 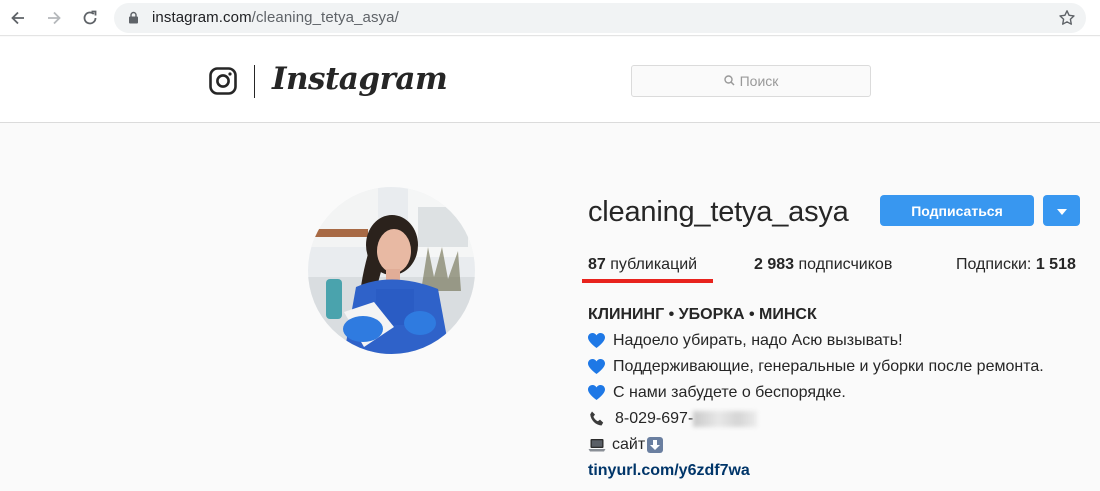 I want to click on phone-icon, so click(x=597, y=419).